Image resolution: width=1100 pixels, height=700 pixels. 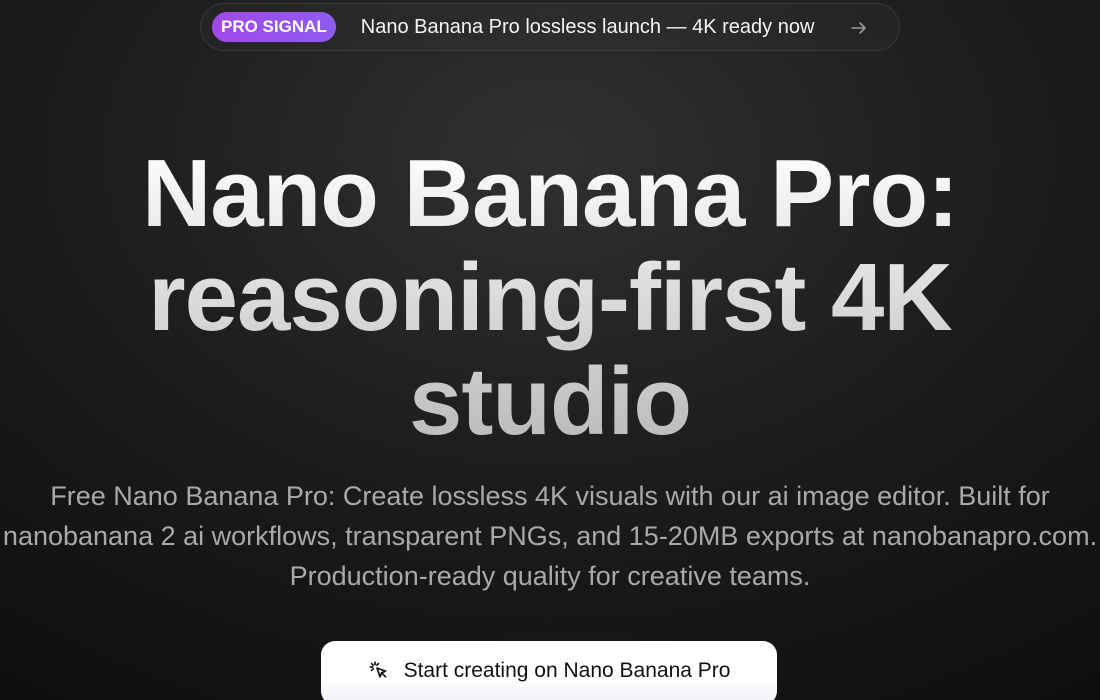 I want to click on cta-content: Start creating on Nano Banana Pro, so click(x=549, y=670).